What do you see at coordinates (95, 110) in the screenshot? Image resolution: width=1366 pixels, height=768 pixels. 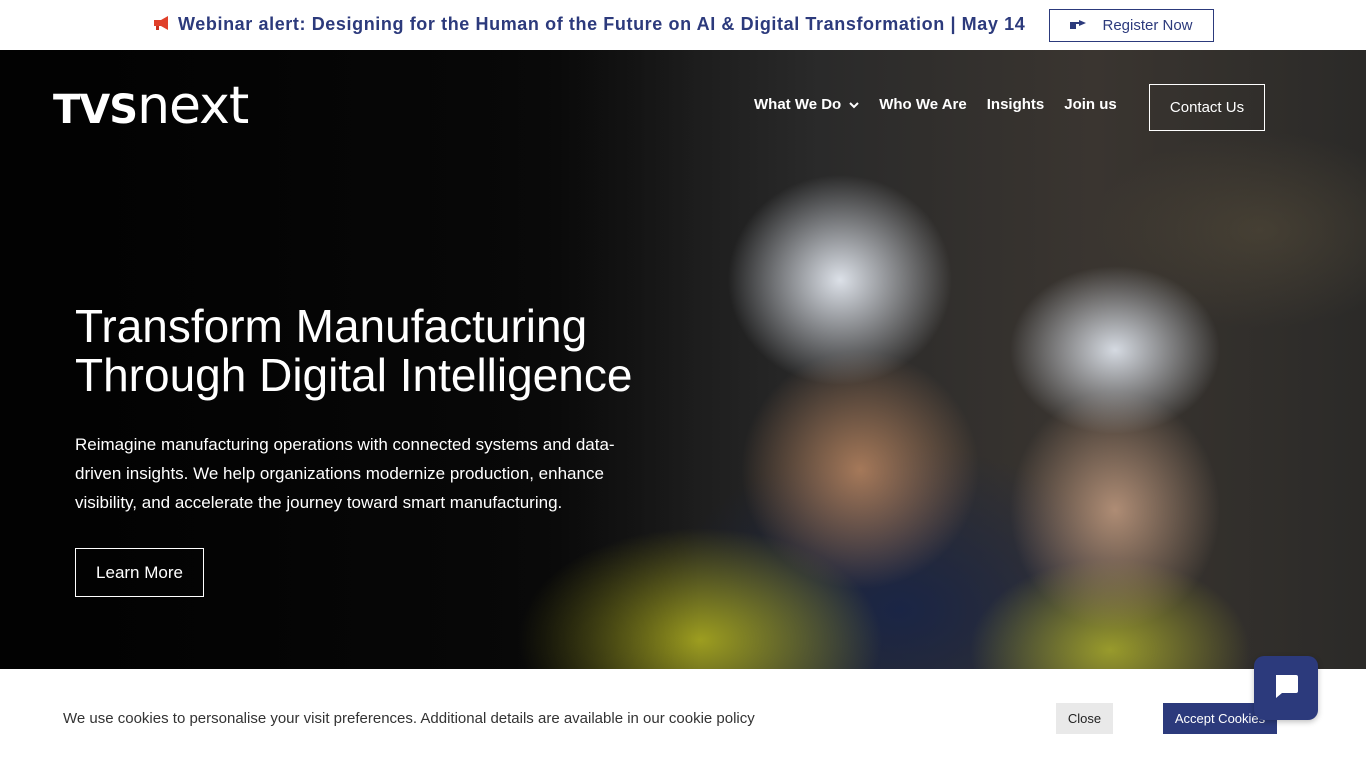 I see `logo-tvs-text: TVS` at bounding box center [95, 110].